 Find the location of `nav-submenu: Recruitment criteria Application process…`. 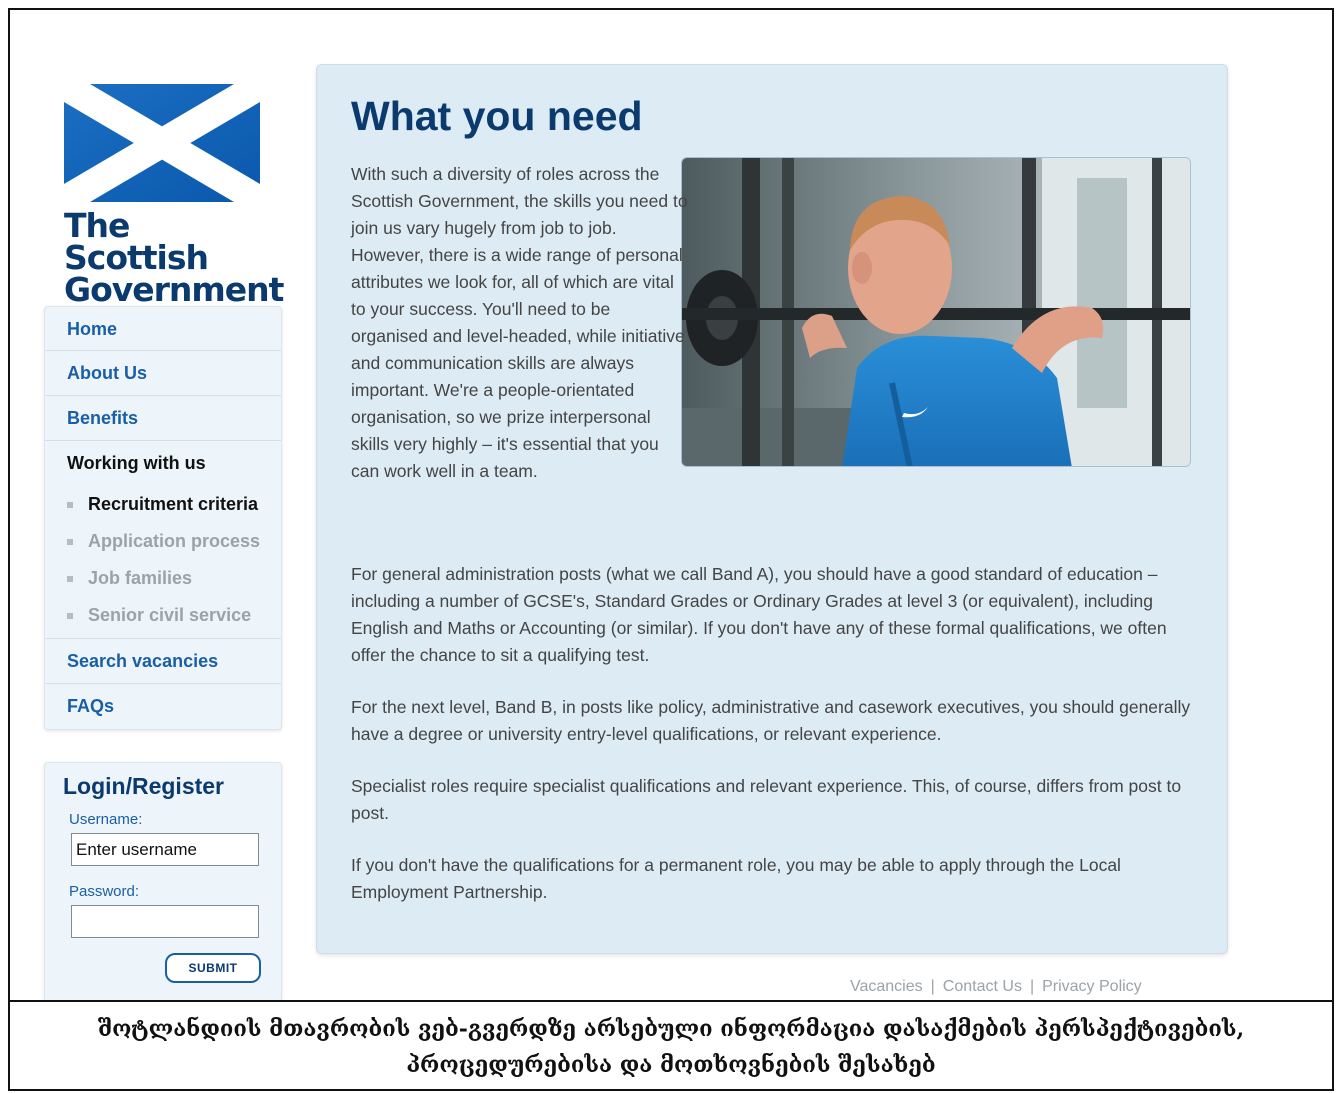

nav-submenu: Recruitment criteria Application process… is located at coordinates (163, 562).